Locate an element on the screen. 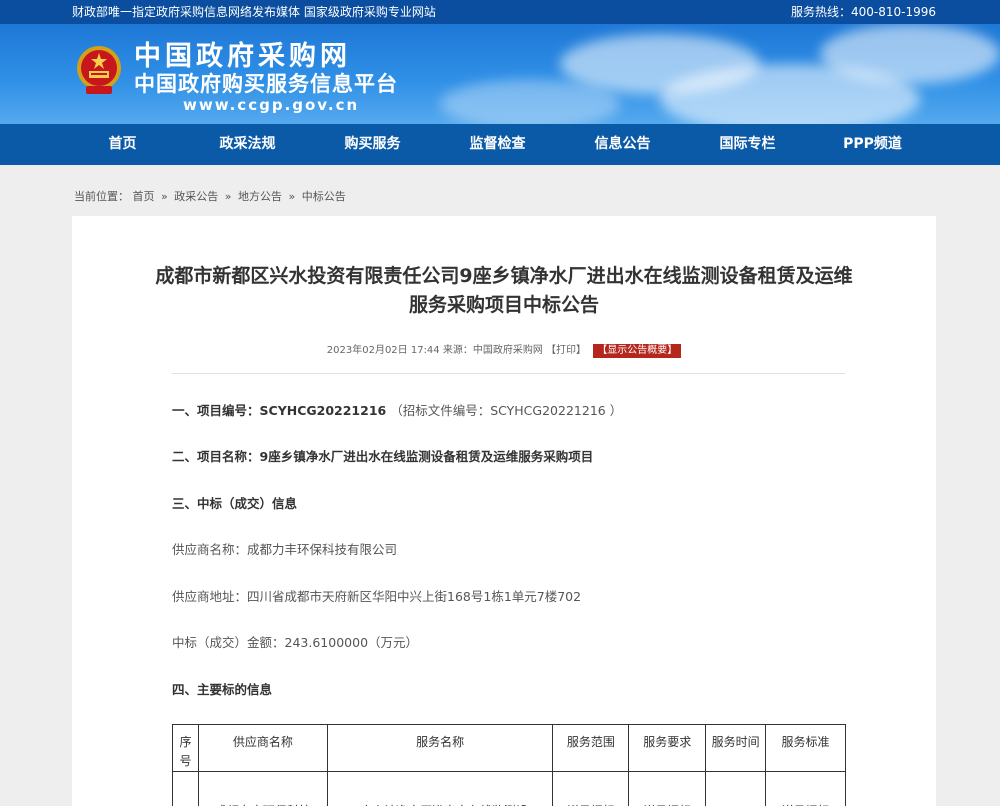  show-summary-button: 【显示公告概要】 is located at coordinates (637, 351).